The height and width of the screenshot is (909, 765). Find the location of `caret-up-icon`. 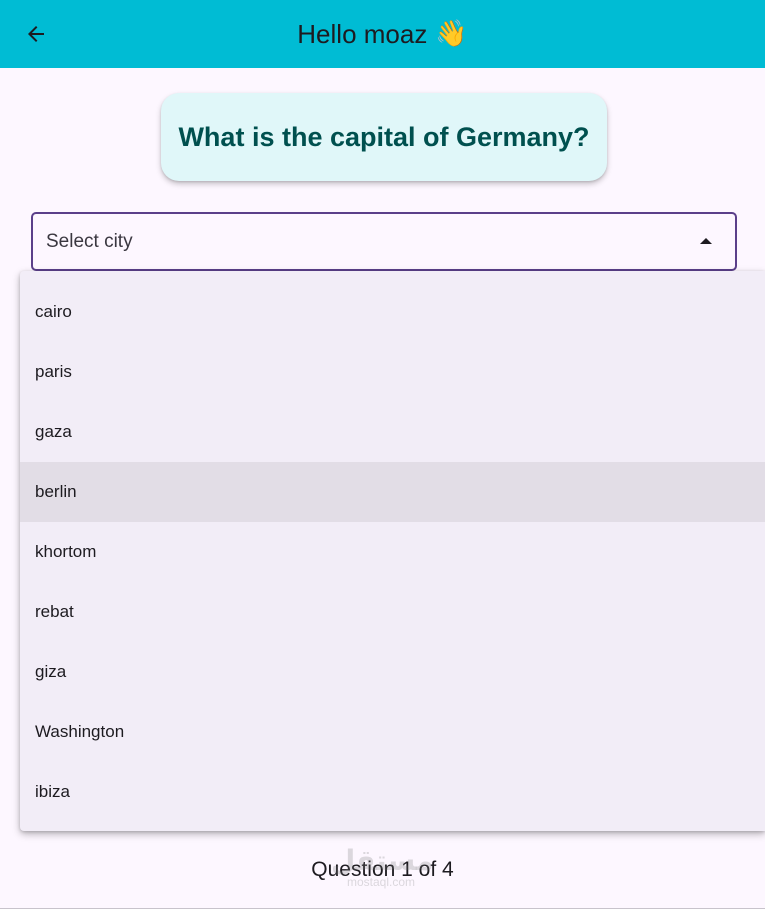

caret-up-icon is located at coordinates (706, 241).